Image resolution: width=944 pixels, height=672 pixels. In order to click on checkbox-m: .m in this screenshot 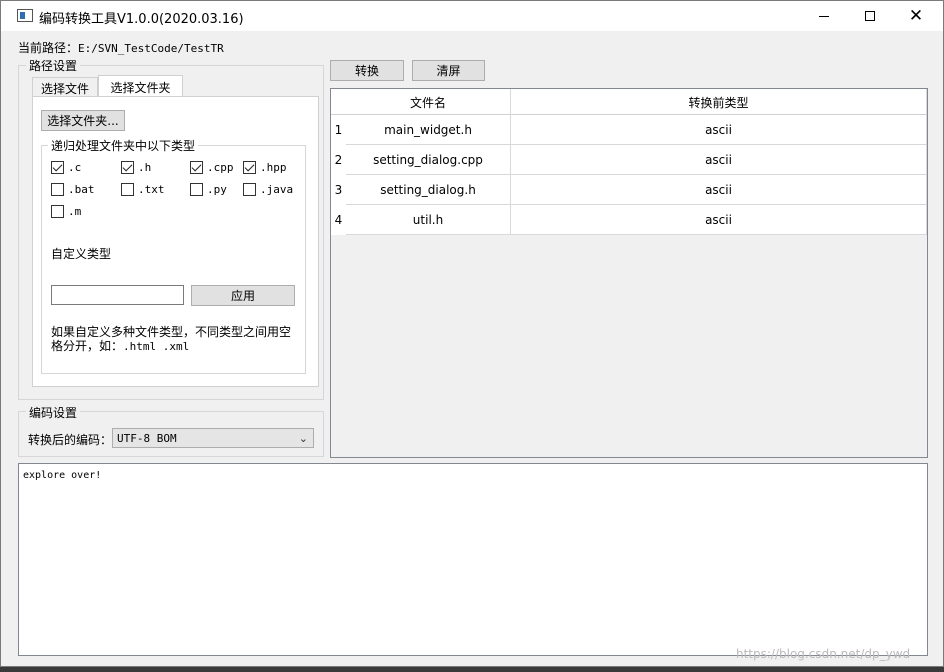, I will do `click(66, 211)`.